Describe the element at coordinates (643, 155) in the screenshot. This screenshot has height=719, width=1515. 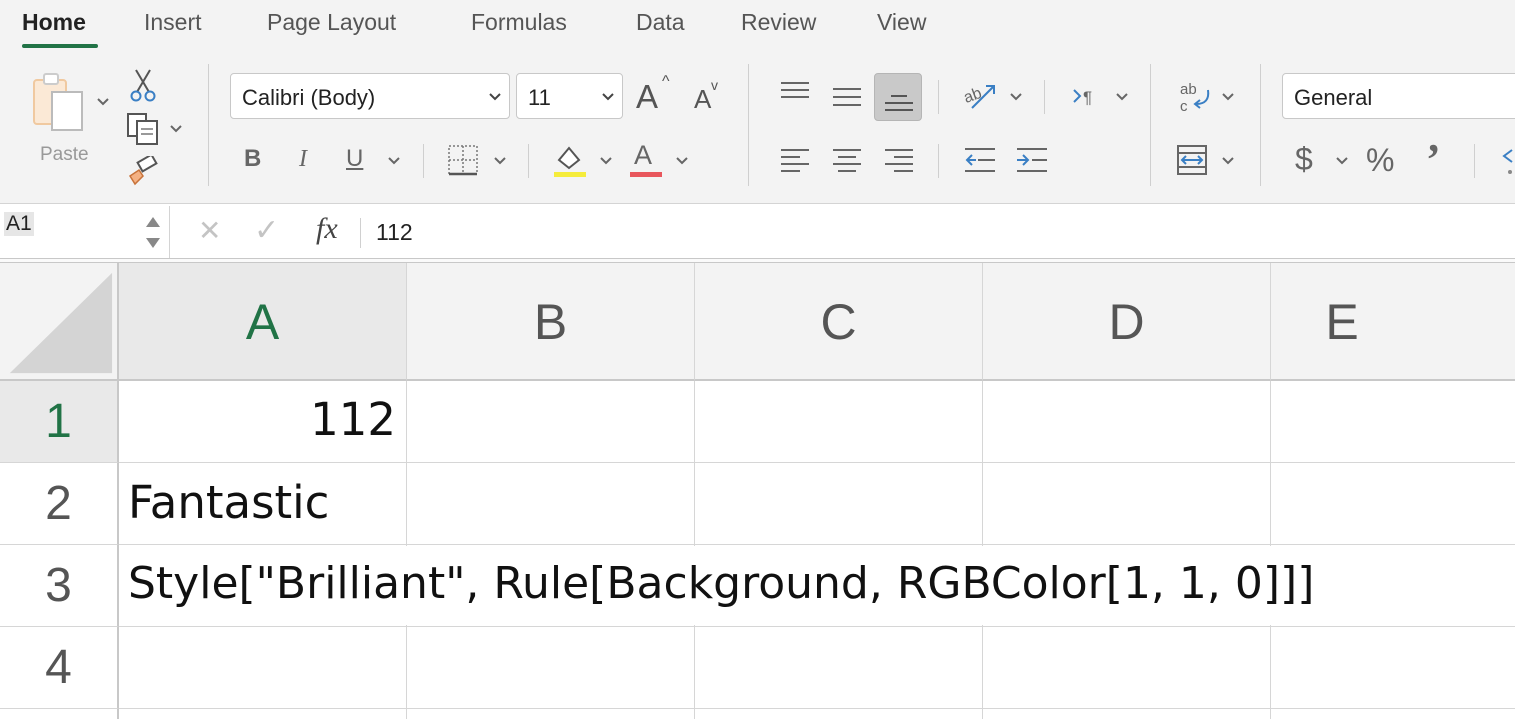
I see `font-color-icon: A` at that location.